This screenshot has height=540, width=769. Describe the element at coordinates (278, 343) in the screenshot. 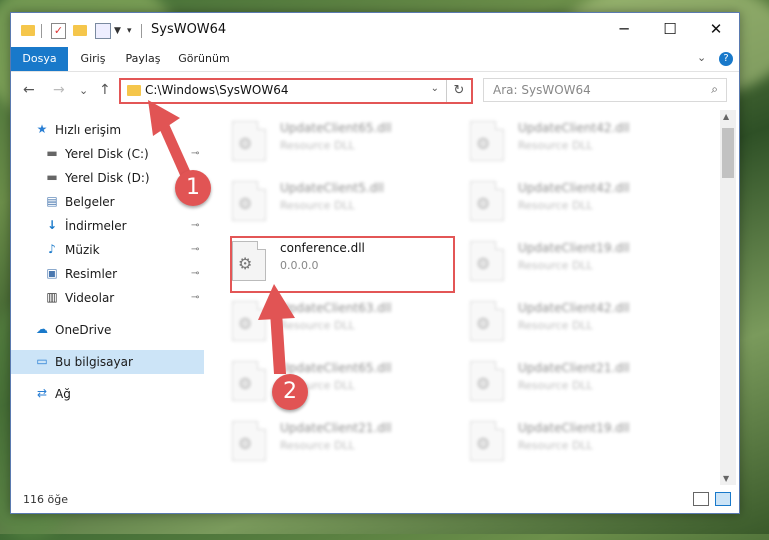

I see `arrow-2-shaft` at that location.